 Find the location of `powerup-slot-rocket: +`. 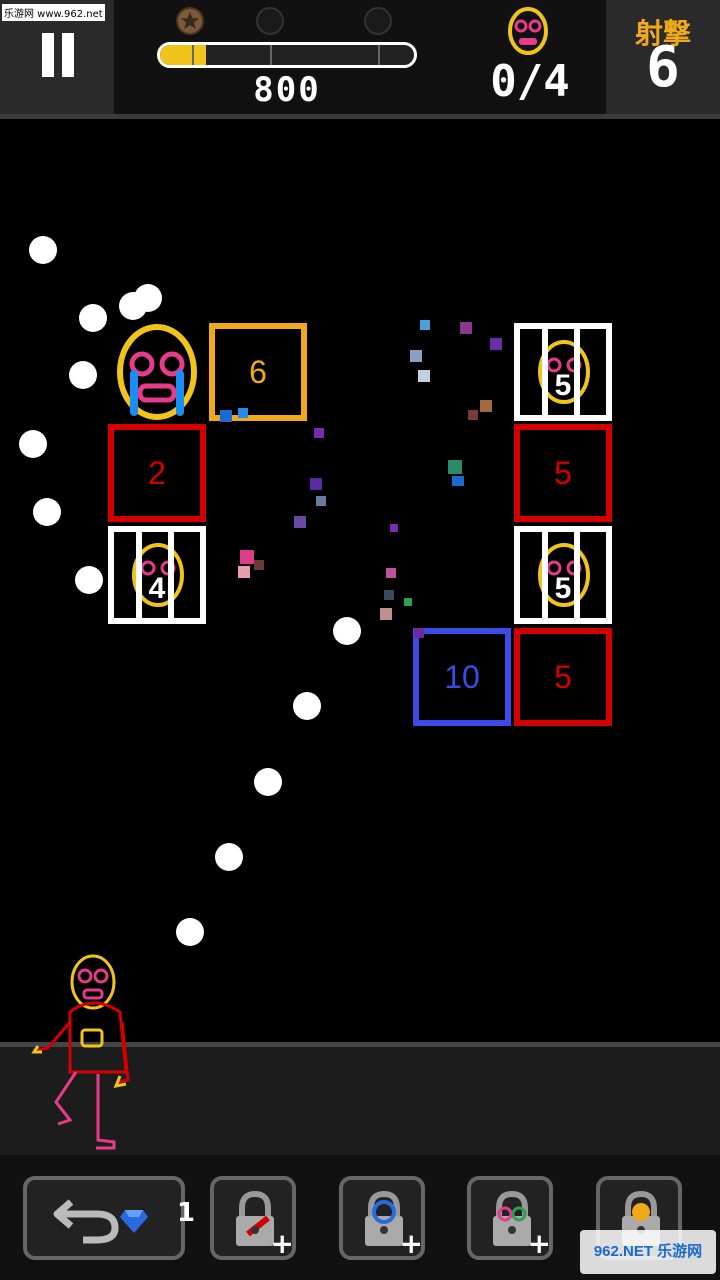

powerup-slot-rocket: + is located at coordinates (253, 1218).